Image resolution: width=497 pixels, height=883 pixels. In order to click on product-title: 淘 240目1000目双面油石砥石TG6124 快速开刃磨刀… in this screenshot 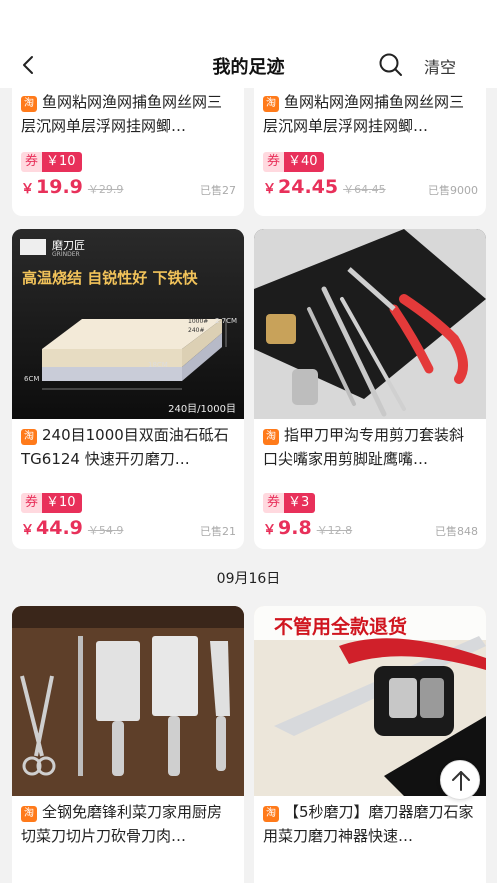, I will do `click(125, 447)`.